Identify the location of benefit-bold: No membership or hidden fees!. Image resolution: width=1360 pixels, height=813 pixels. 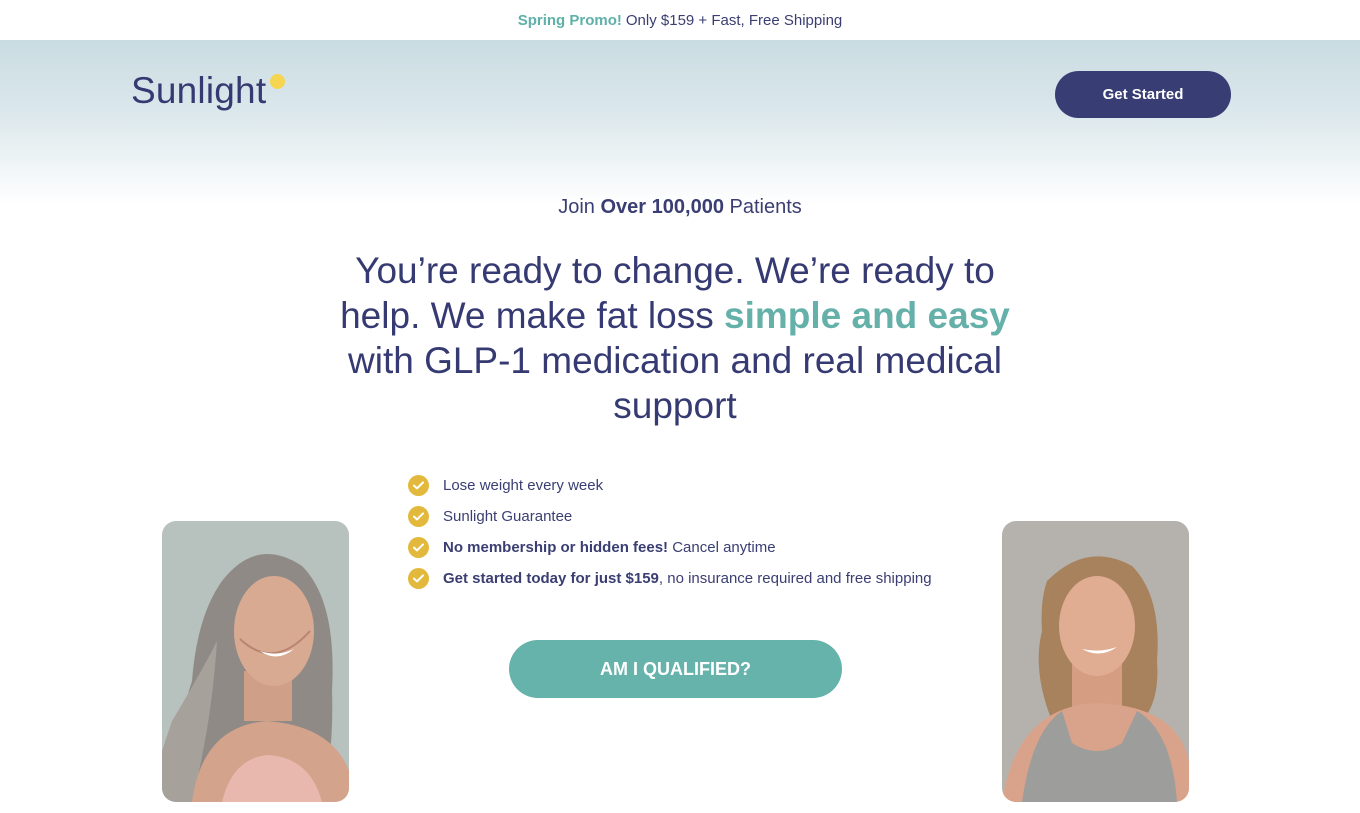
(556, 547).